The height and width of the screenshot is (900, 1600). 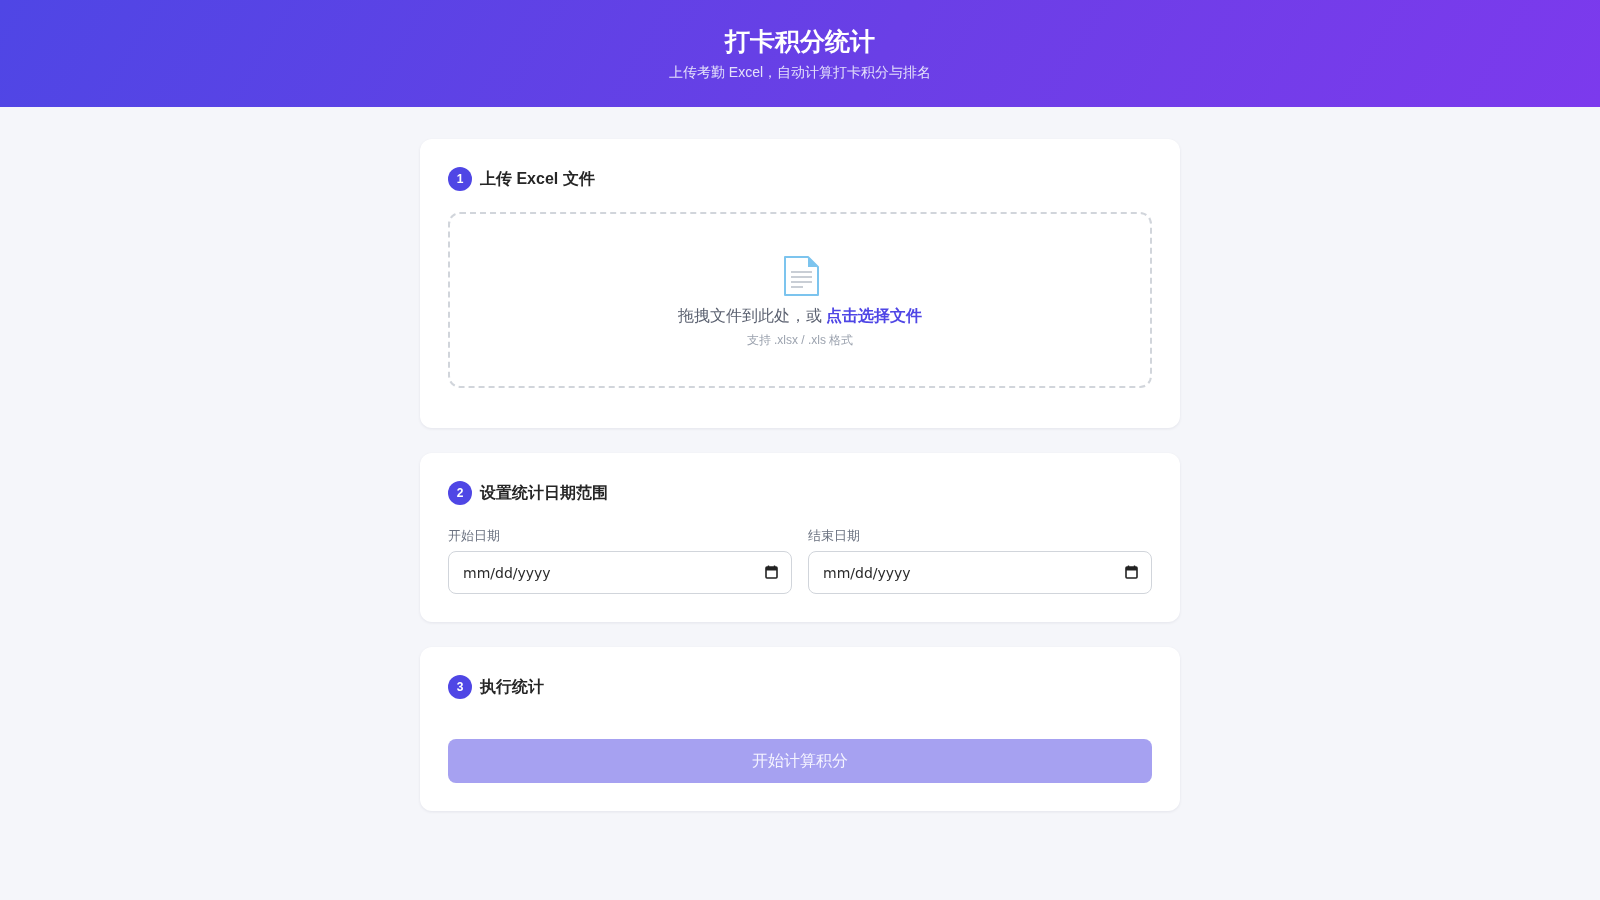 What do you see at coordinates (800, 315) in the screenshot?
I see `dropzone-prompt: 拖拽文件到此处，或 点击选择文件` at bounding box center [800, 315].